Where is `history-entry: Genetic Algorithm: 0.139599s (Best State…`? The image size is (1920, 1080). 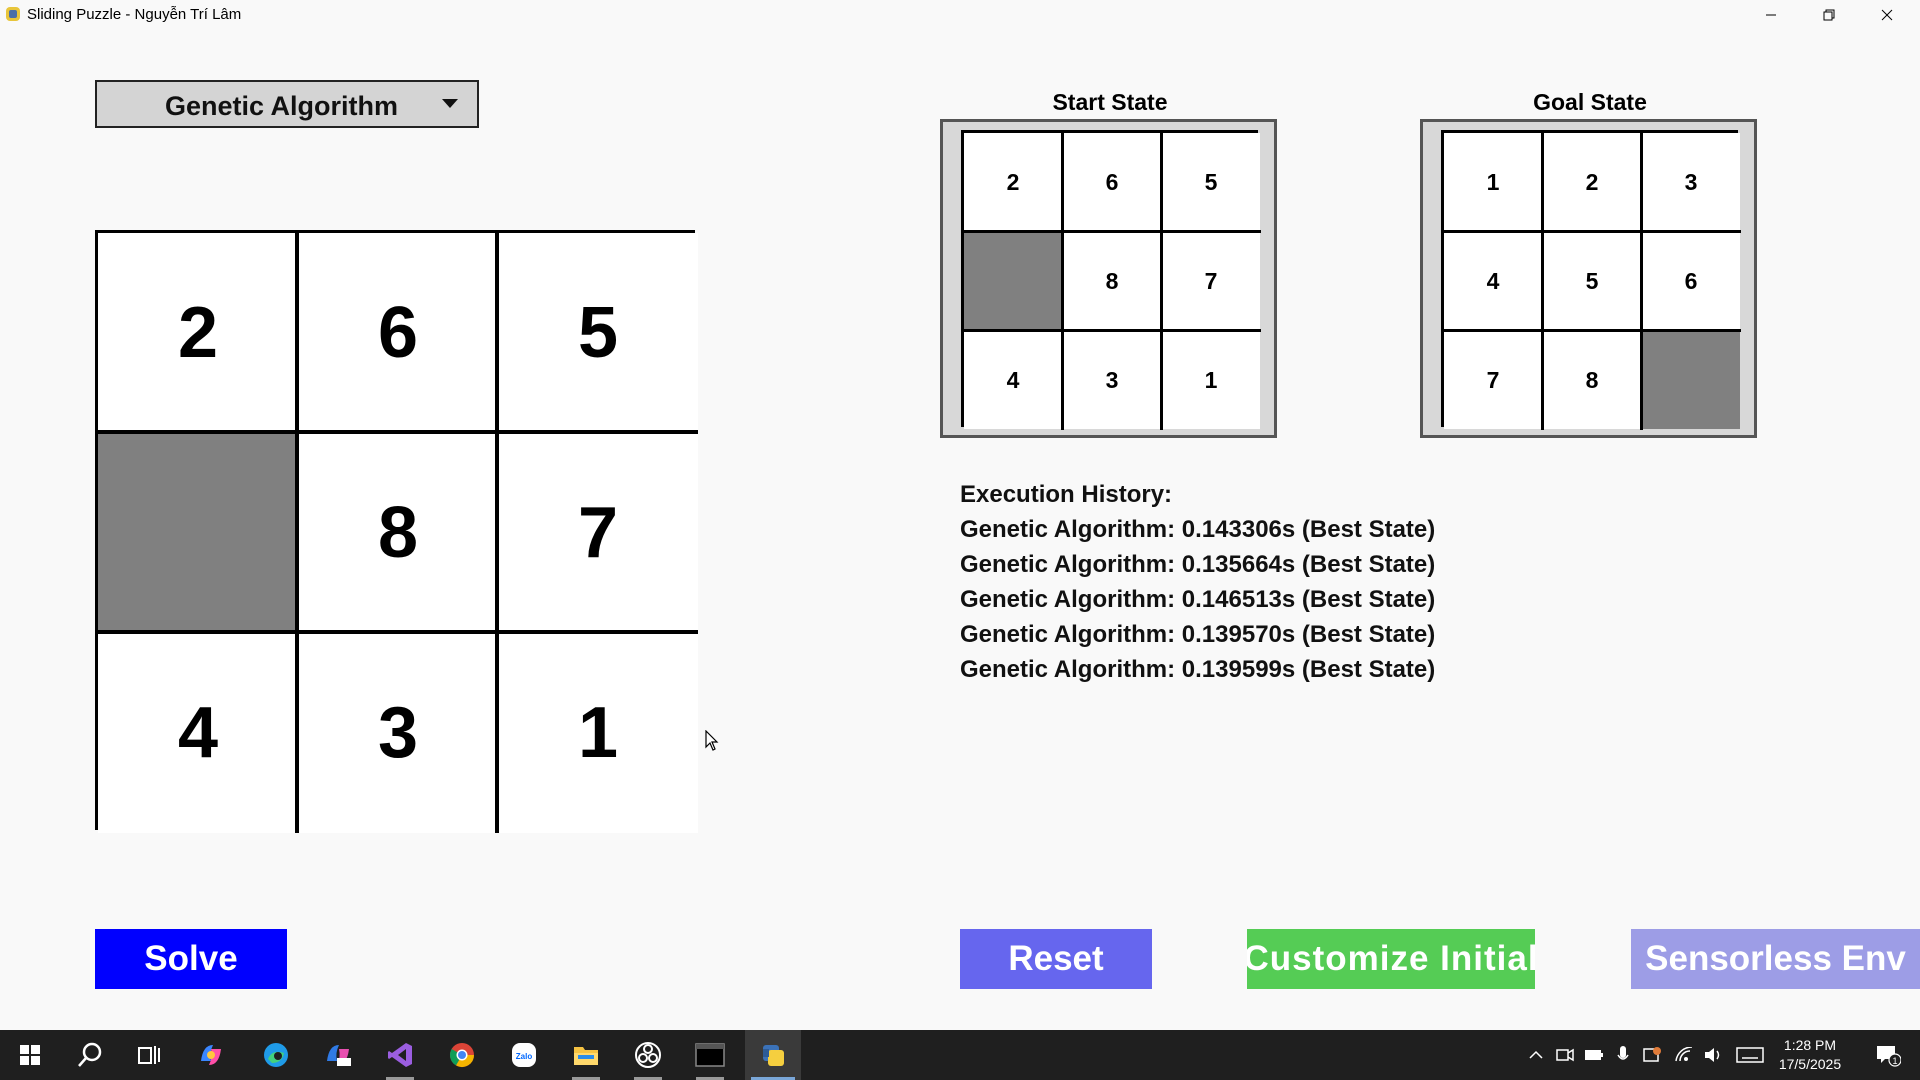
history-entry: Genetic Algorithm: 0.139599s (Best State… is located at coordinates (1198, 669).